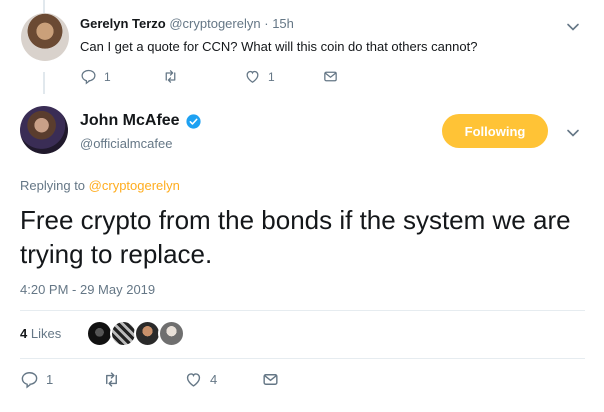  Describe the element at coordinates (24, 333) in the screenshot. I see `likes-count: 4` at that location.